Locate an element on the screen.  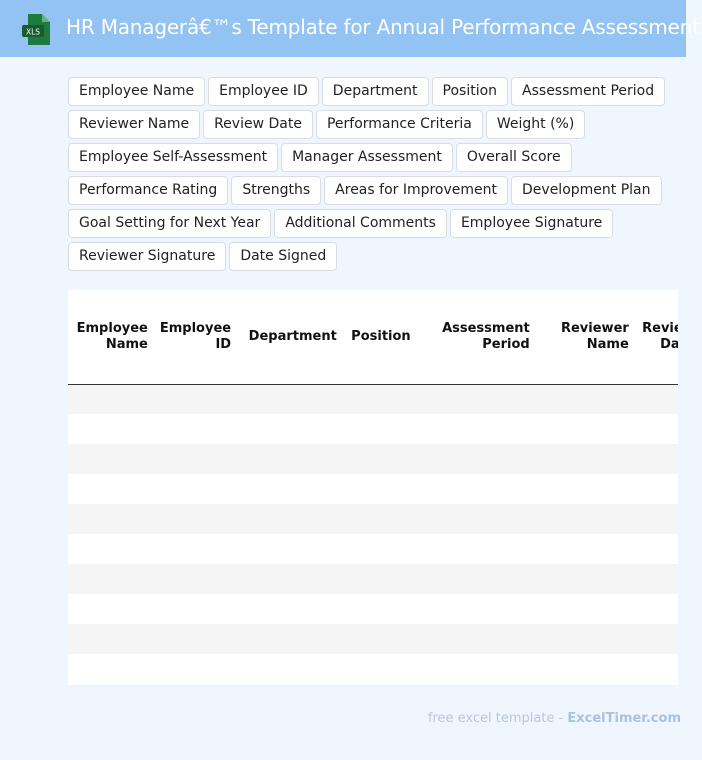
xls-icon-label: XLS is located at coordinates (33, 32).